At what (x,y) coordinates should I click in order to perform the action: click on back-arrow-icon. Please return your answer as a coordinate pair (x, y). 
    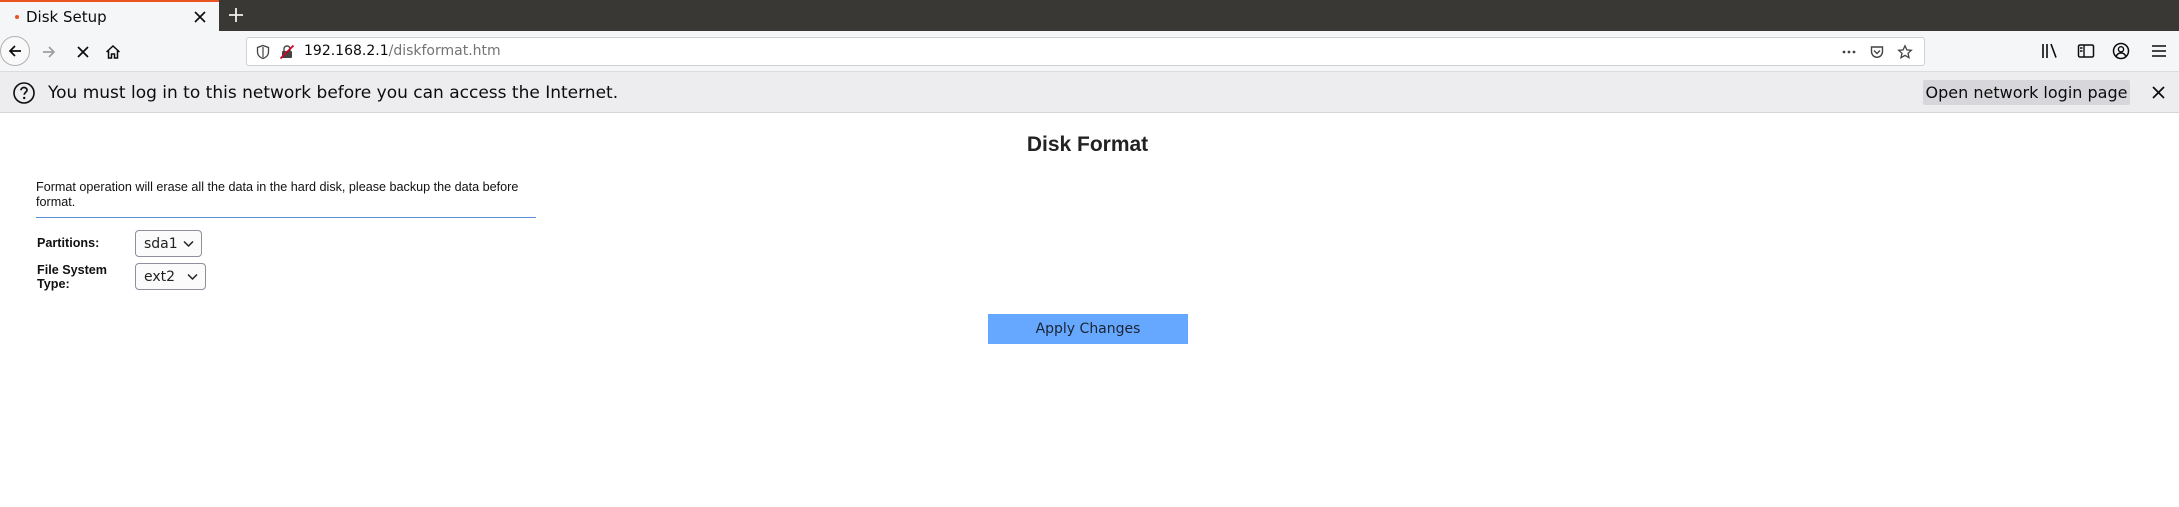
    Looking at the image, I should click on (14, 51).